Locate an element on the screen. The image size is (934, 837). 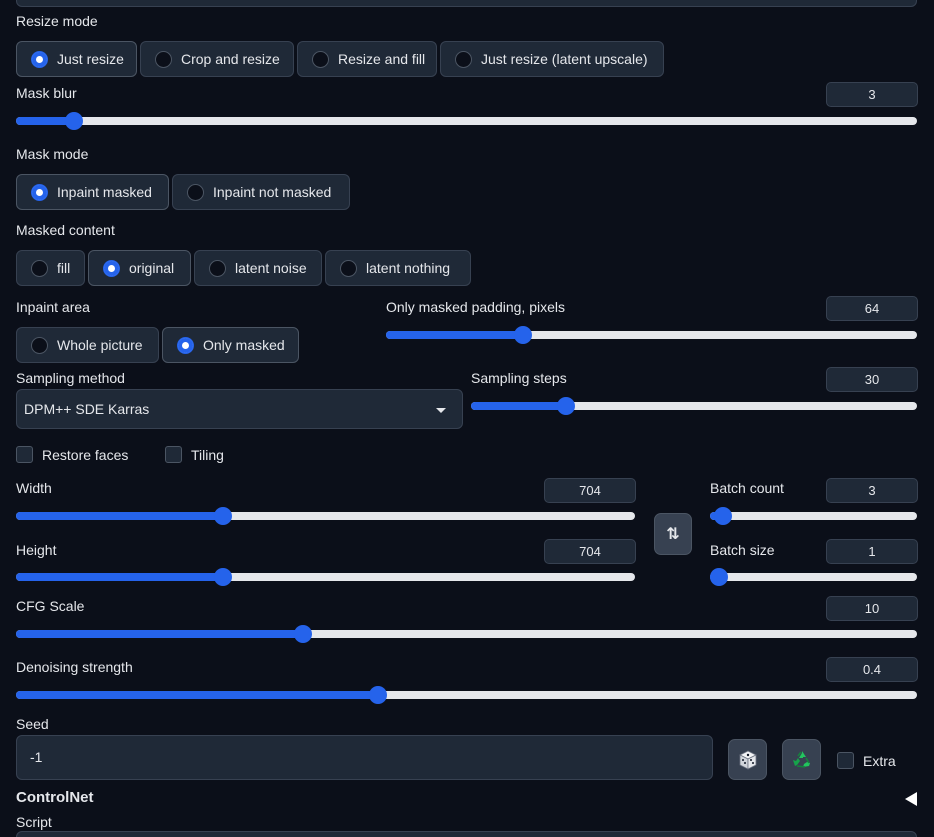
triangle-left-icon is located at coordinates (911, 799).